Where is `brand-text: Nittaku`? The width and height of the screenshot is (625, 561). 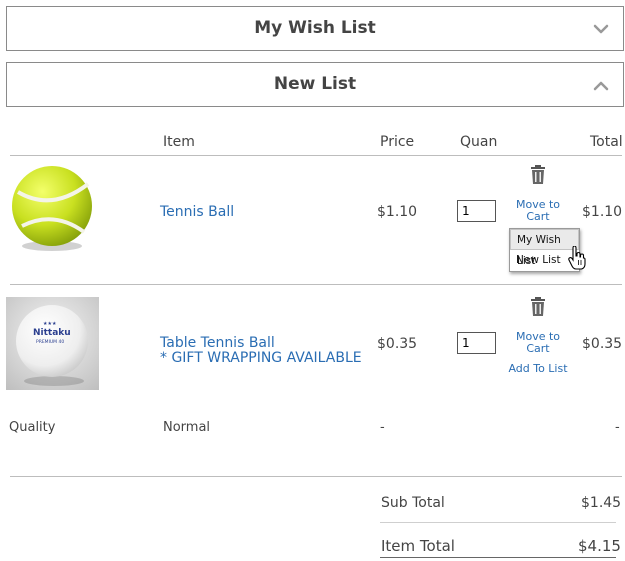 brand-text: Nittaku is located at coordinates (52, 333).